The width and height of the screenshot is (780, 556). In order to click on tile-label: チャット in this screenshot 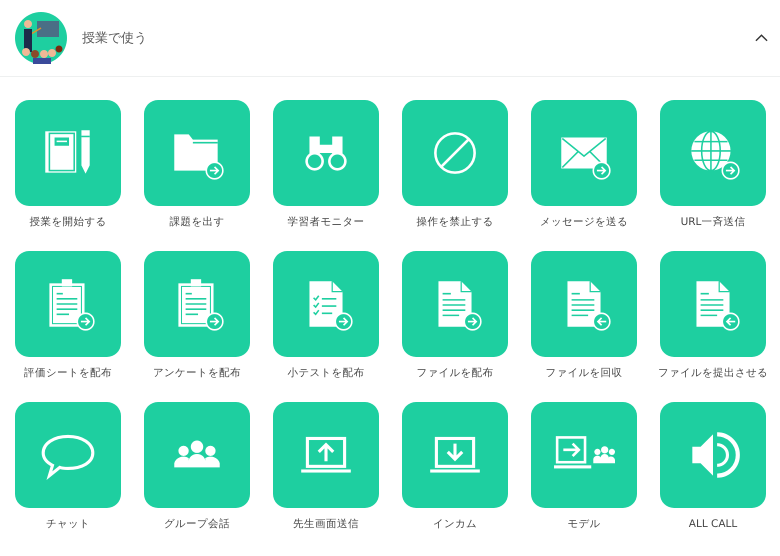, I will do `click(68, 524)`.